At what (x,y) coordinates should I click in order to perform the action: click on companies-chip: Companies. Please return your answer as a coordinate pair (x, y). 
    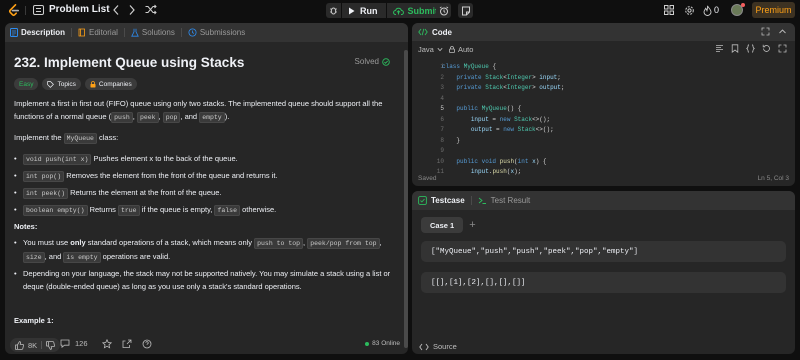
    Looking at the image, I should click on (110, 84).